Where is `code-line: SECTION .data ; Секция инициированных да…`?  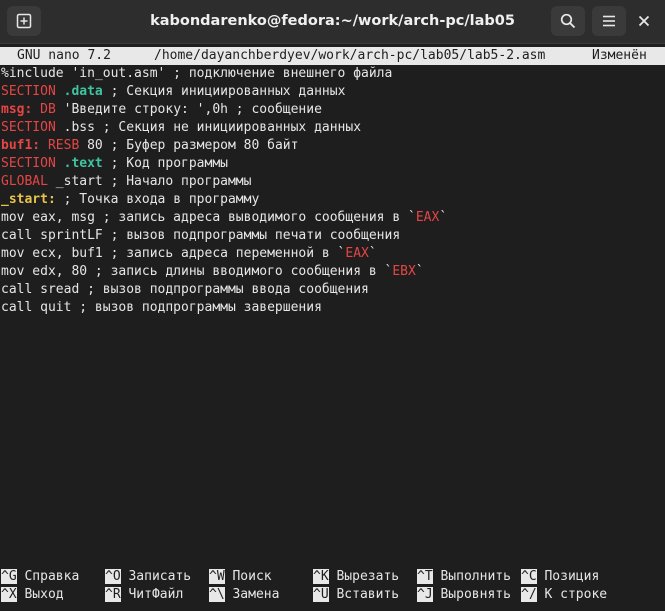 code-line: SECTION .data ; Секция инициированных да… is located at coordinates (173, 91).